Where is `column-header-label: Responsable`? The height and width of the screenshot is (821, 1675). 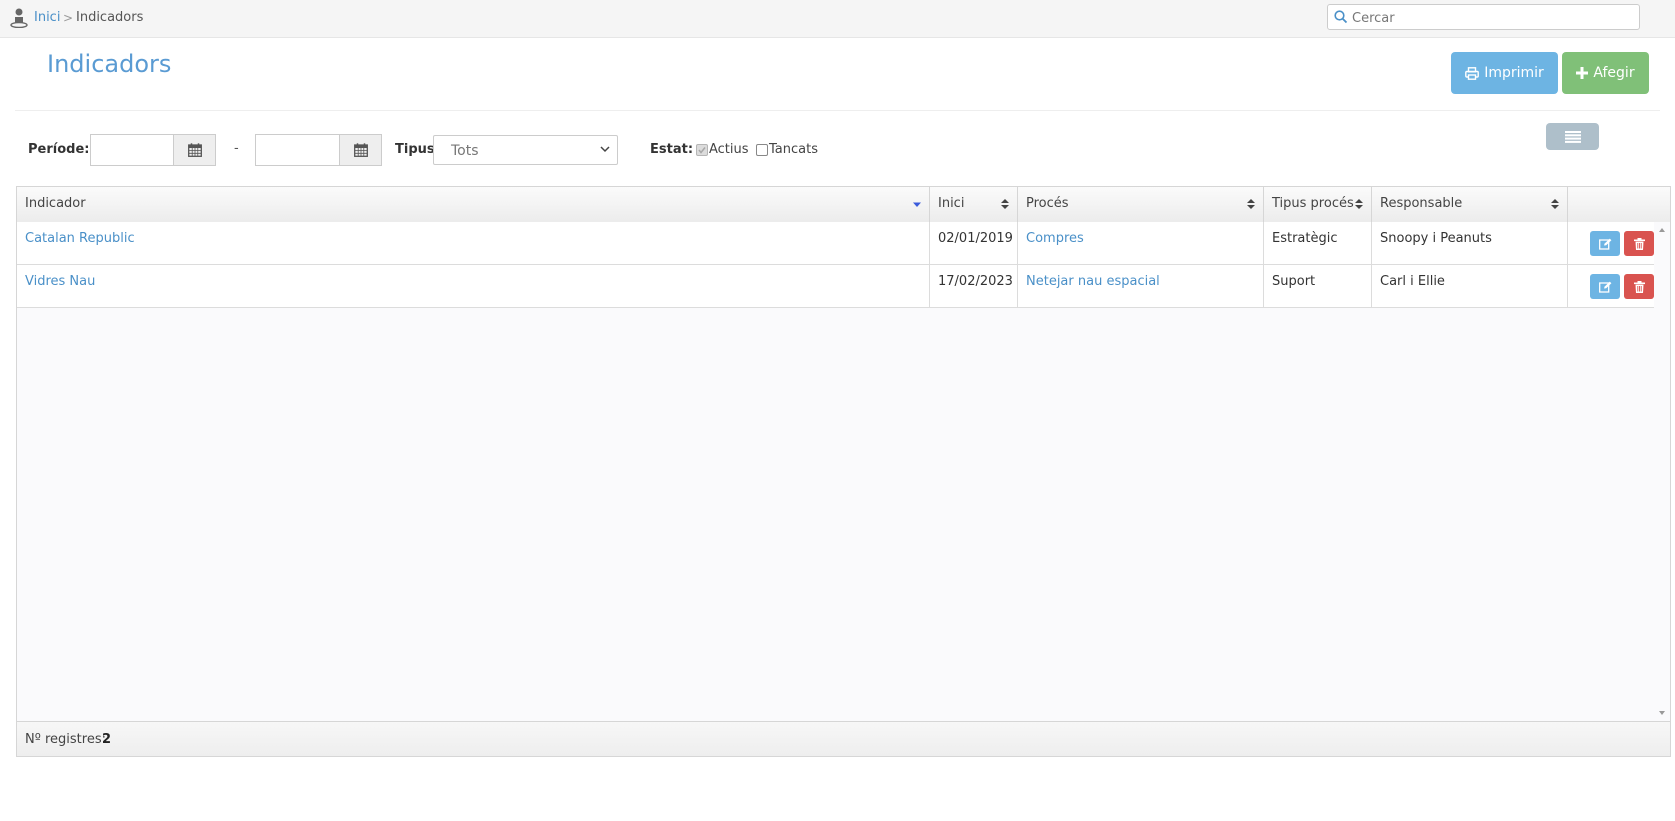 column-header-label: Responsable is located at coordinates (1421, 203).